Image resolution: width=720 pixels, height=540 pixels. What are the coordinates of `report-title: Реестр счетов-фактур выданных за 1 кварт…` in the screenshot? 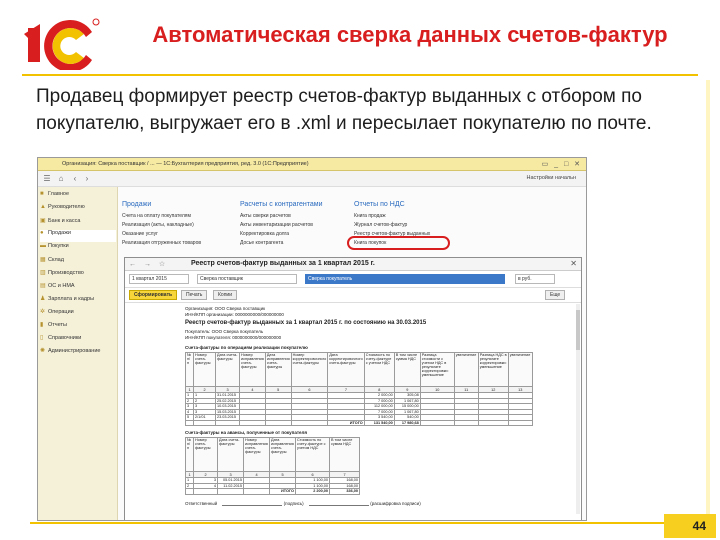 It's located at (306, 323).